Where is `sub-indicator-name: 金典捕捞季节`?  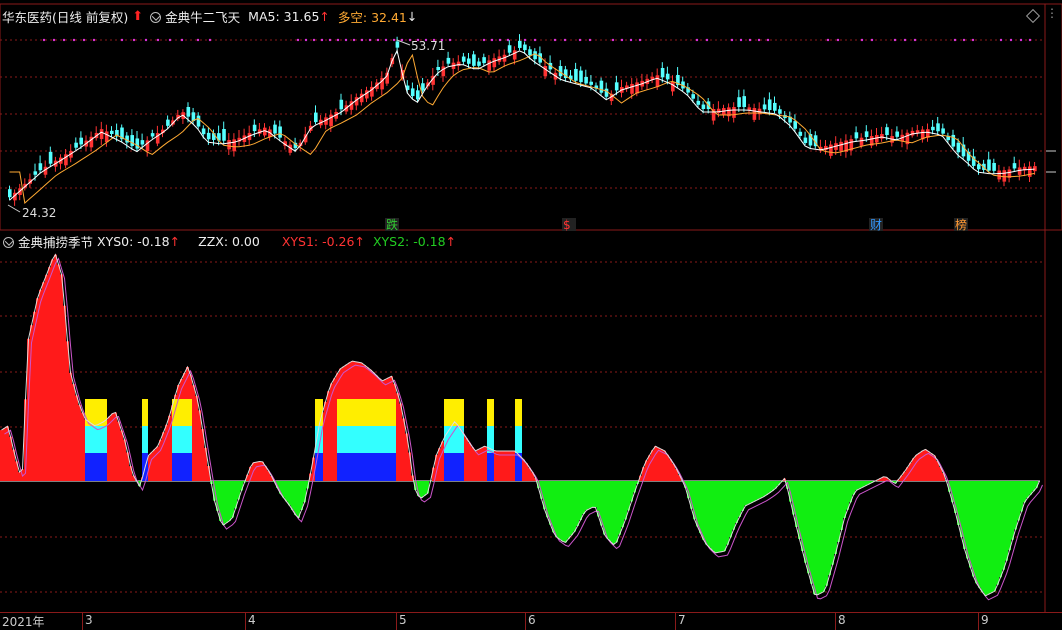 sub-indicator-name: 金典捕捞季节 is located at coordinates (55, 241).